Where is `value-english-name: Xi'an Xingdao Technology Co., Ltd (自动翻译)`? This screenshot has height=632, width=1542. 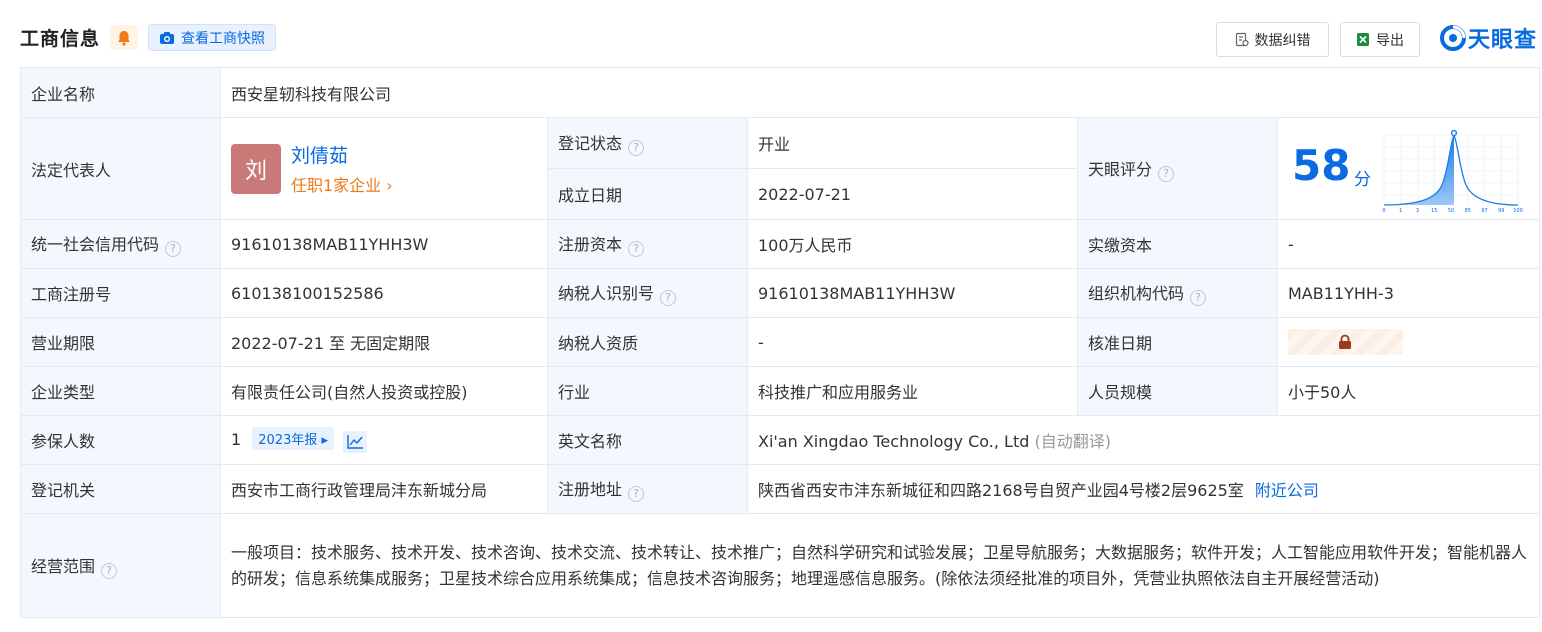
value-english-name: Xi'an Xingdao Technology Co., Ltd (自动翻译) is located at coordinates (1143, 440).